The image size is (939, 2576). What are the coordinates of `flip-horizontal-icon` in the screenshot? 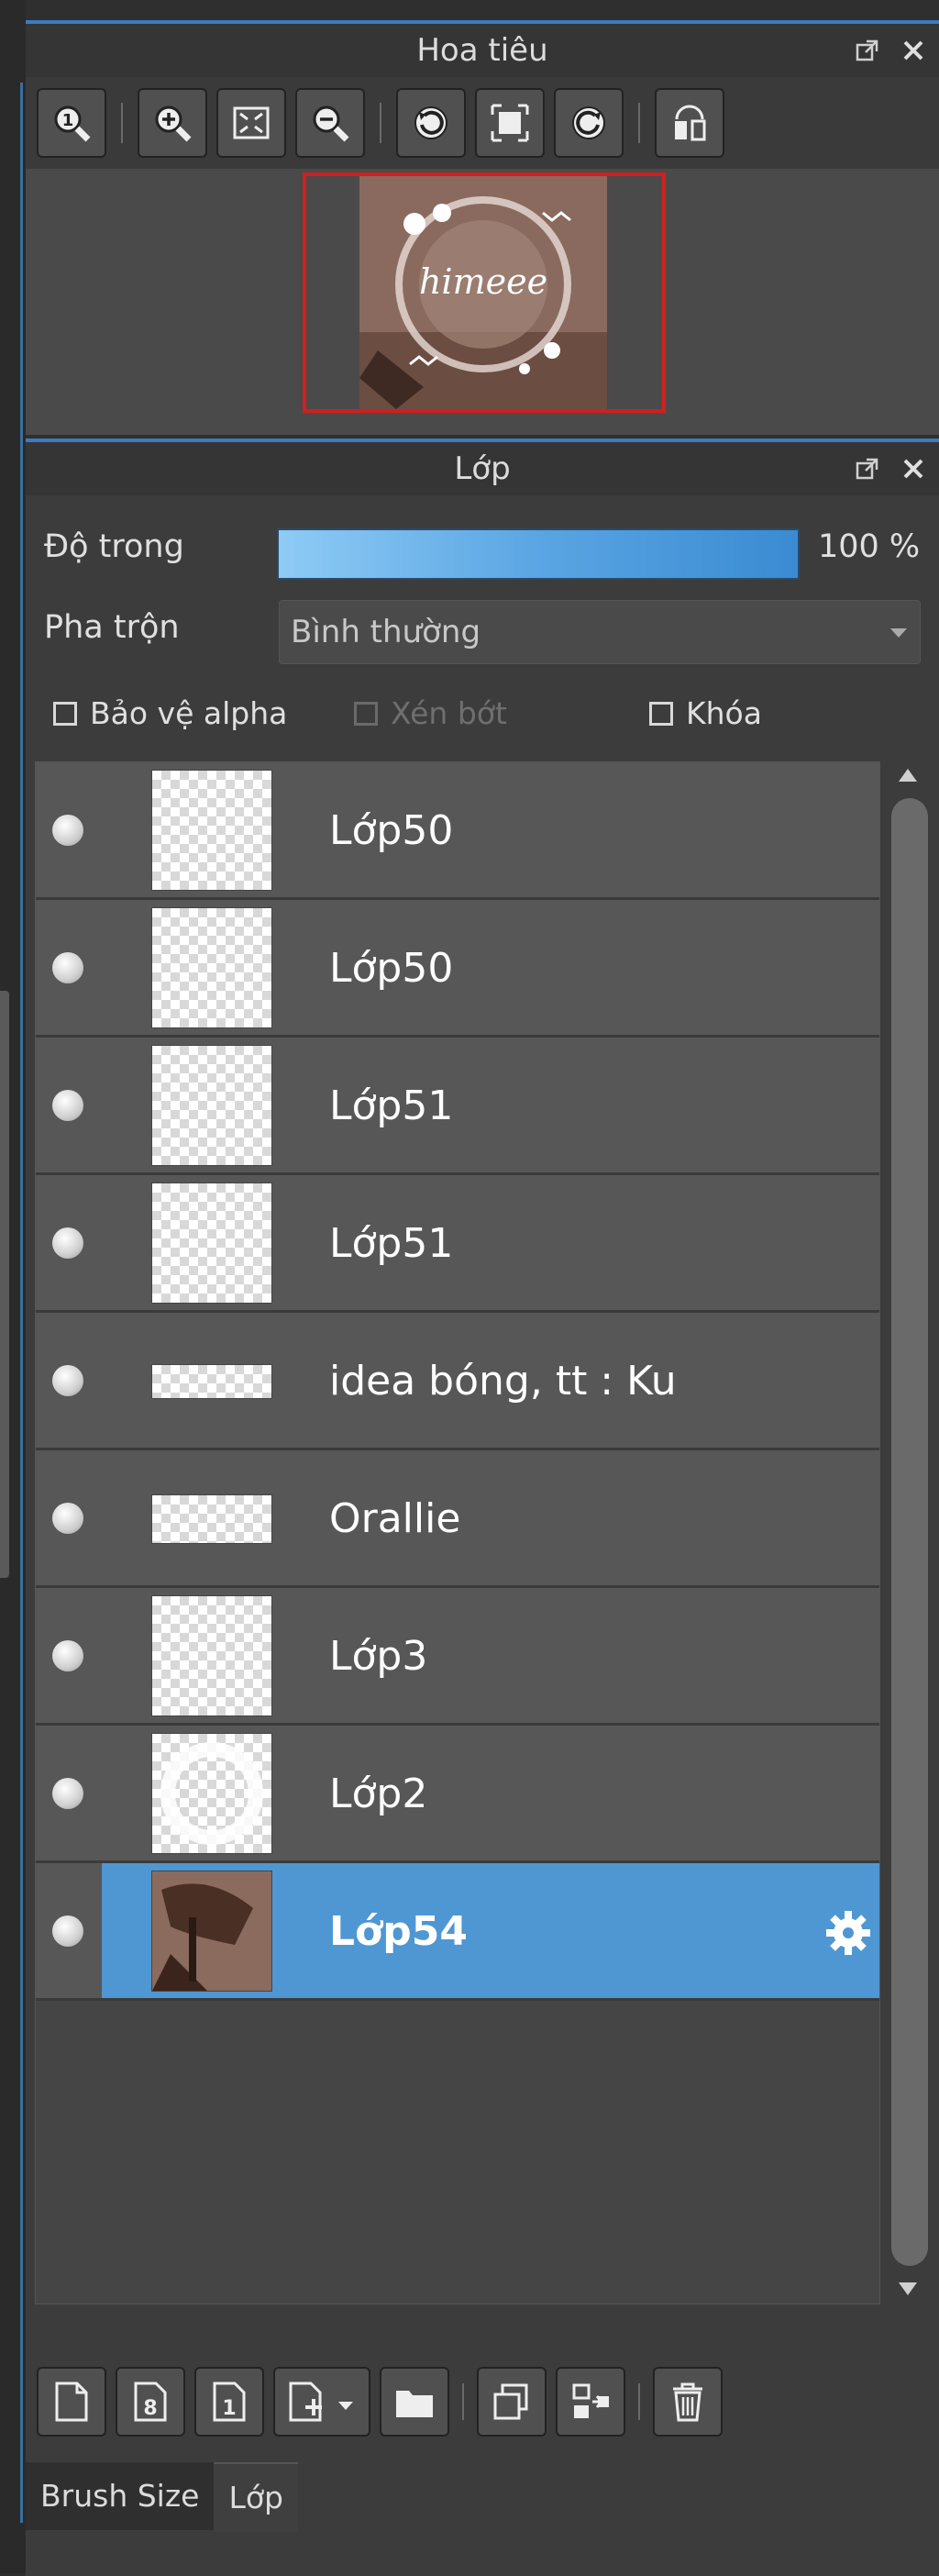 It's located at (690, 123).